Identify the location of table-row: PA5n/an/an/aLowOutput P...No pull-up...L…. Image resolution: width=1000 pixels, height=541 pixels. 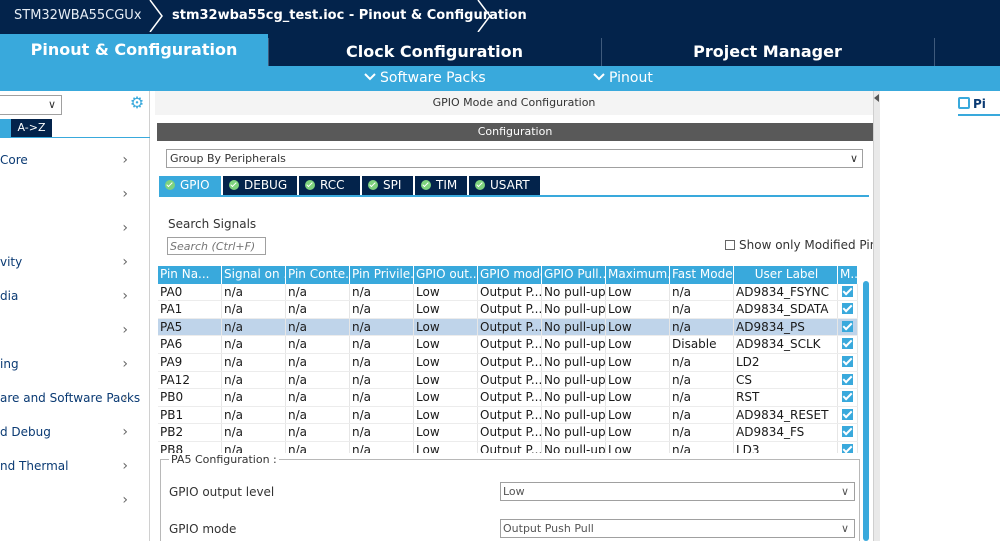
(508, 327).